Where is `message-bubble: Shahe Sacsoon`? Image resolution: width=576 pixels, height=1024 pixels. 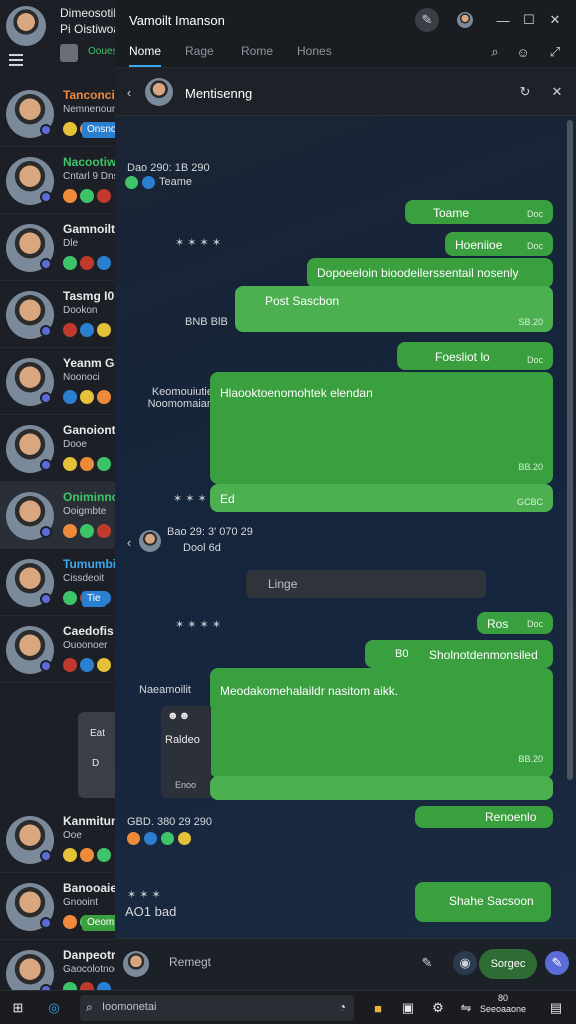 message-bubble: Shahe Sacsoon is located at coordinates (483, 902).